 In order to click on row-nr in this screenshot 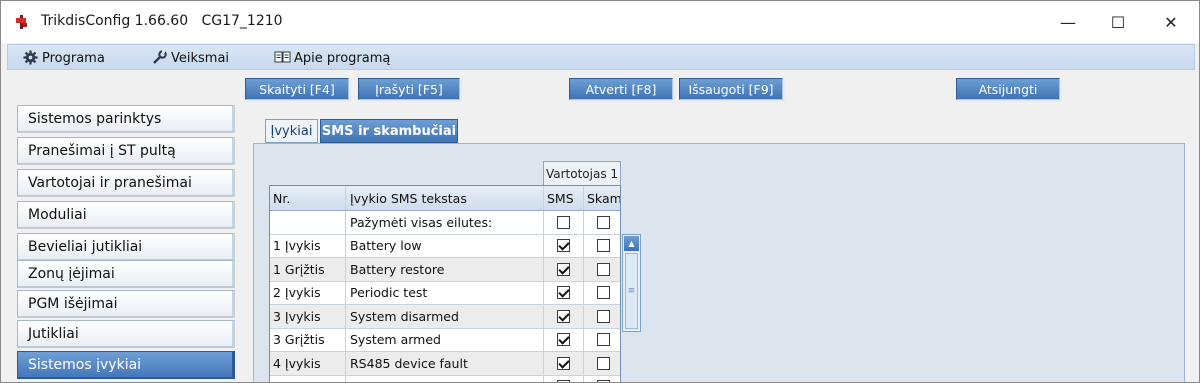, I will do `click(308, 378)`.